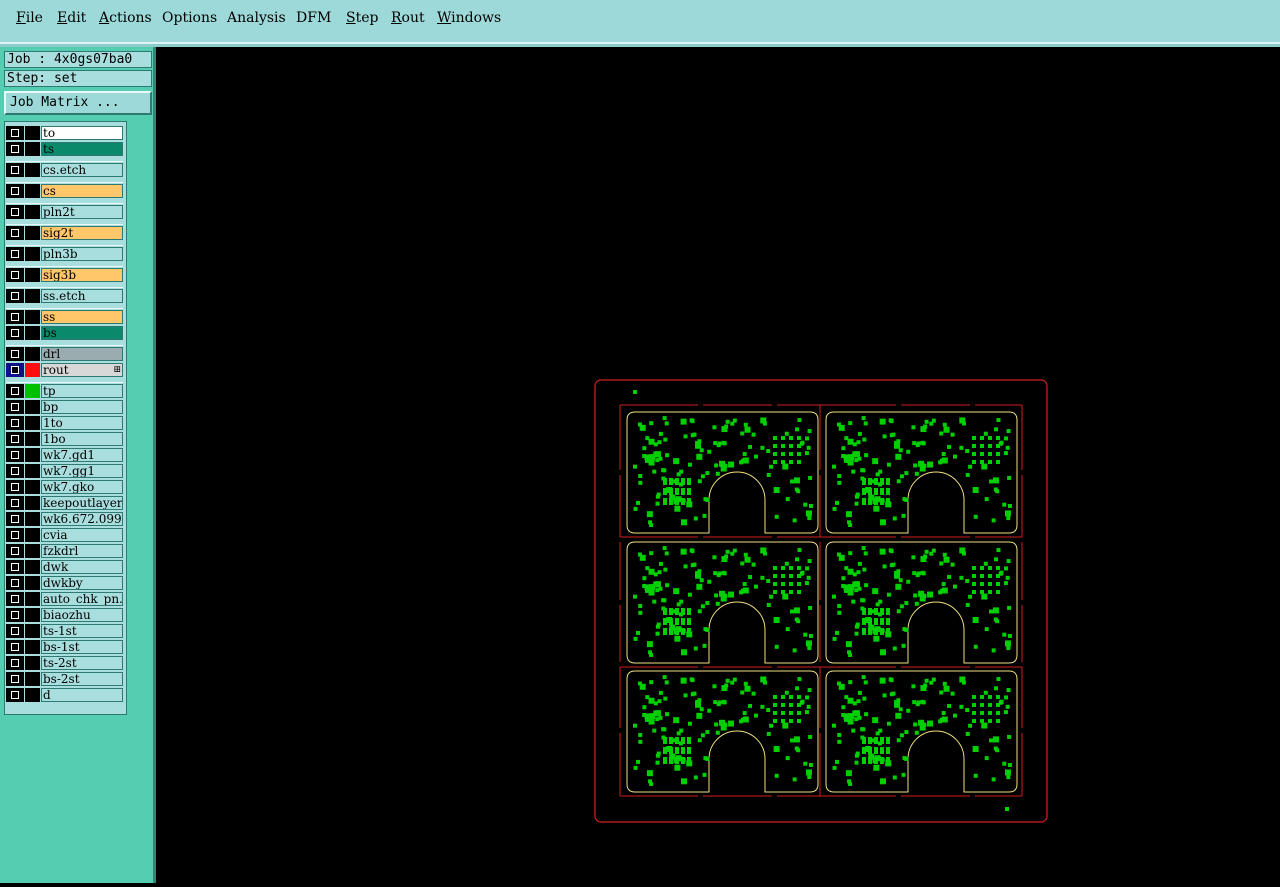 This screenshot has width=1280, height=887. Describe the element at coordinates (82, 407) in the screenshot. I see `layer-name: bp` at that location.